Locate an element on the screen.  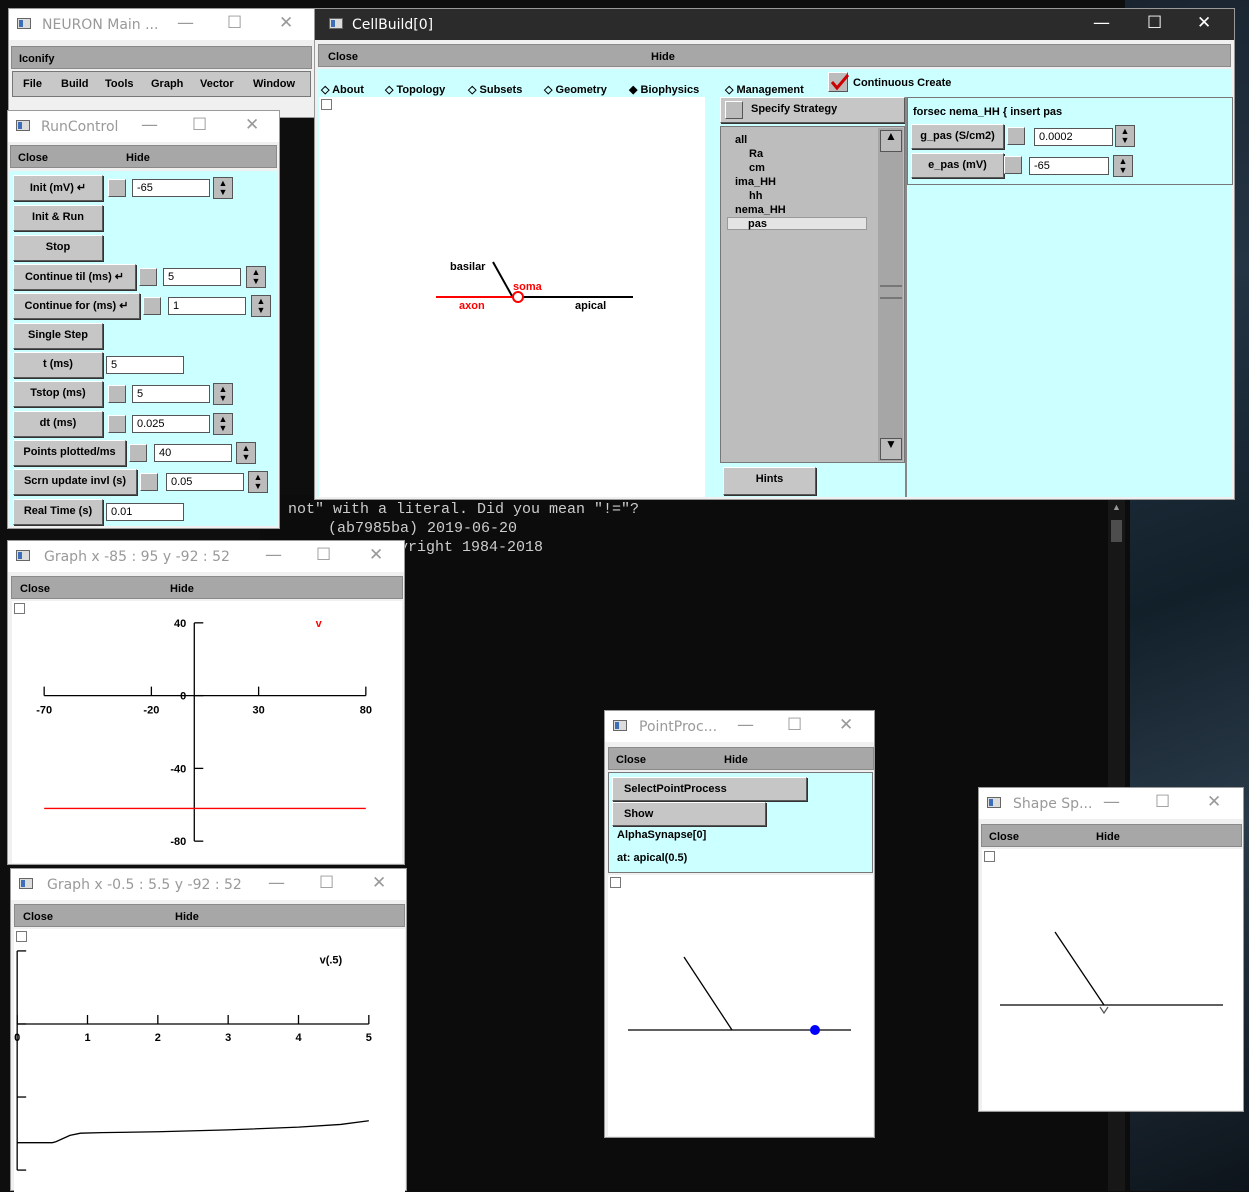
dt-button: dt (ms) is located at coordinates (58, 424).